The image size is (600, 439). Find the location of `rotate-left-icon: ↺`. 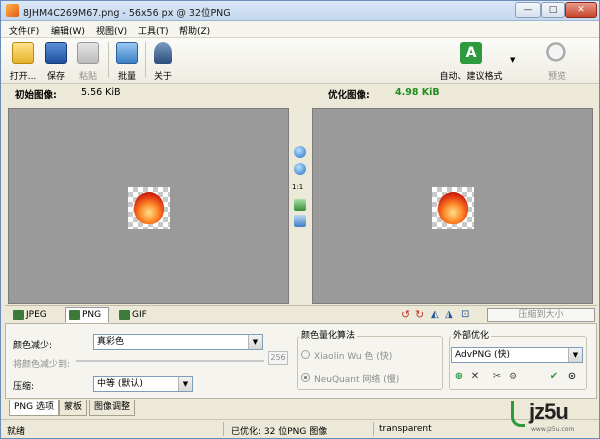

rotate-left-icon: ↺ is located at coordinates (406, 314).